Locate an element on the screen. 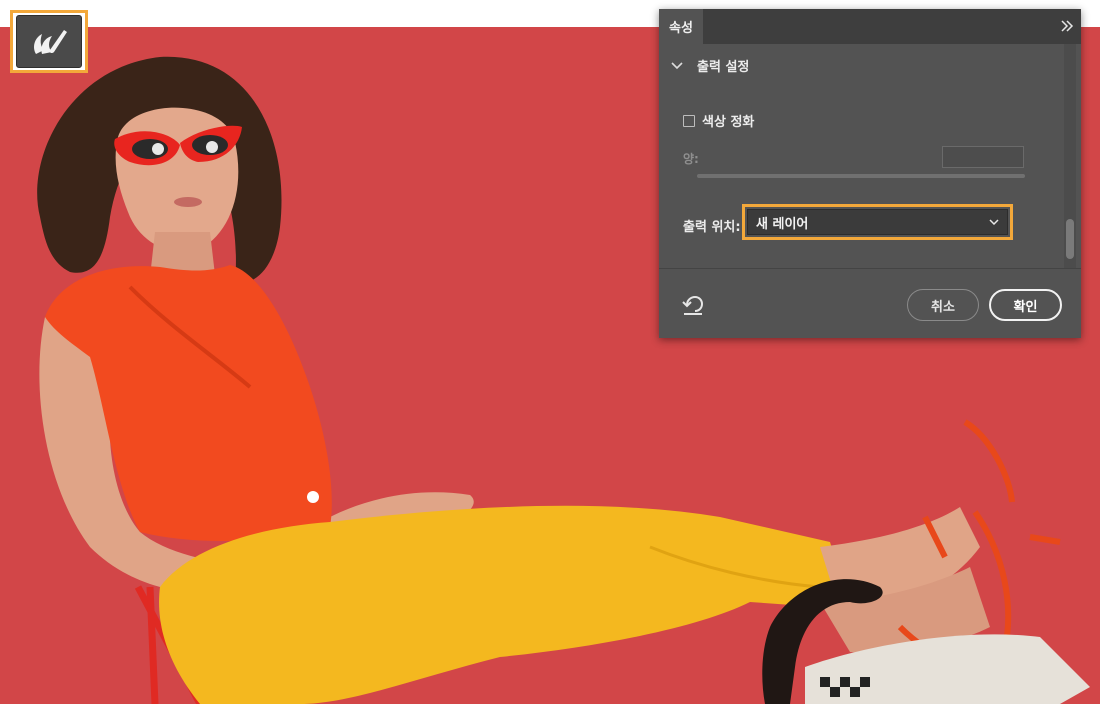 The height and width of the screenshot is (704, 1100). decontaminate-colors-checkbox is located at coordinates (689, 120).